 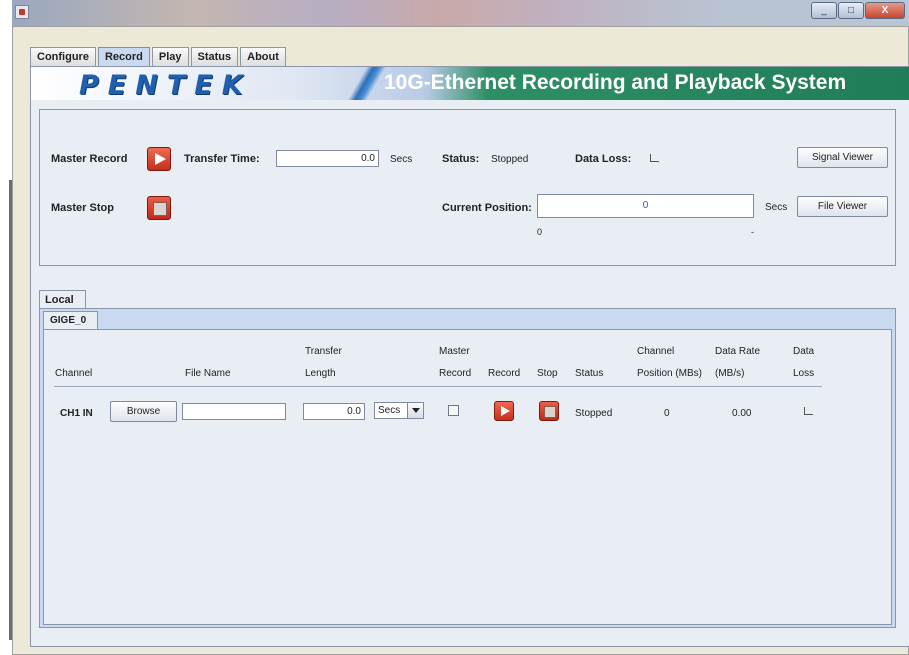 What do you see at coordinates (123, 57) in the screenshot?
I see `tab-record: Record` at bounding box center [123, 57].